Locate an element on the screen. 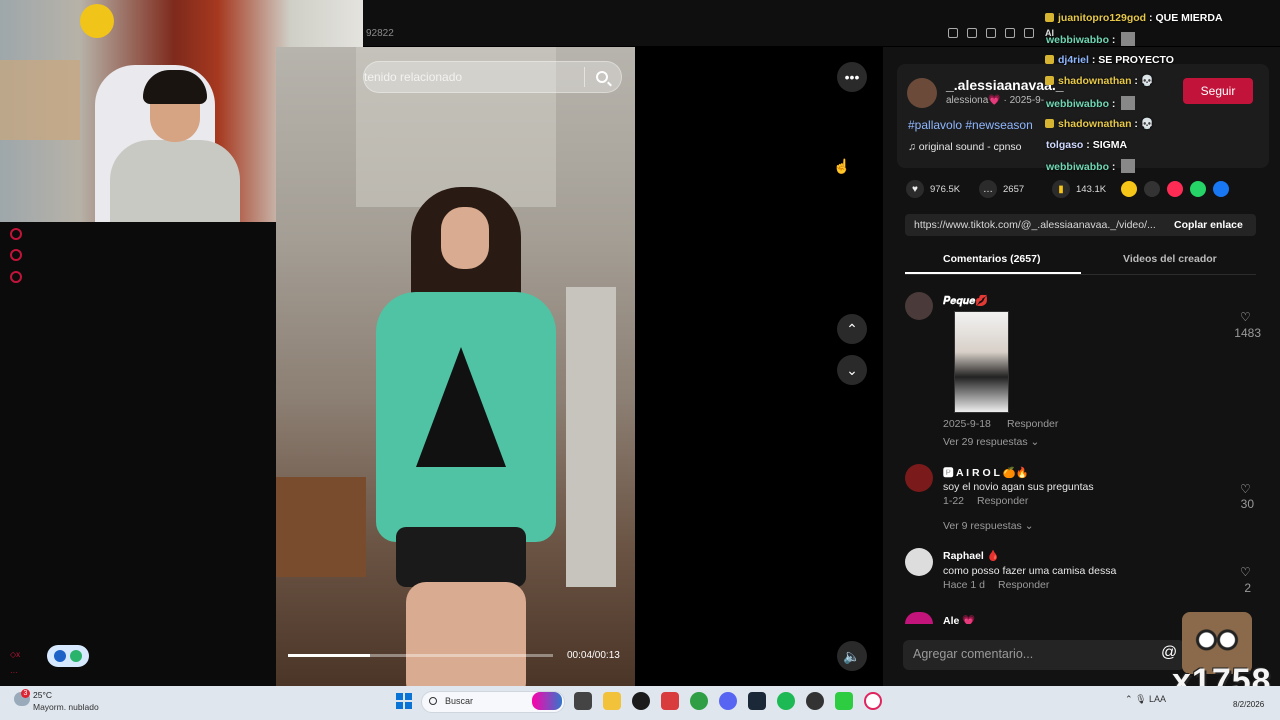 The height and width of the screenshot is (720, 1280). chat-message: shadownathan : 💀 is located at coordinates (1099, 123).